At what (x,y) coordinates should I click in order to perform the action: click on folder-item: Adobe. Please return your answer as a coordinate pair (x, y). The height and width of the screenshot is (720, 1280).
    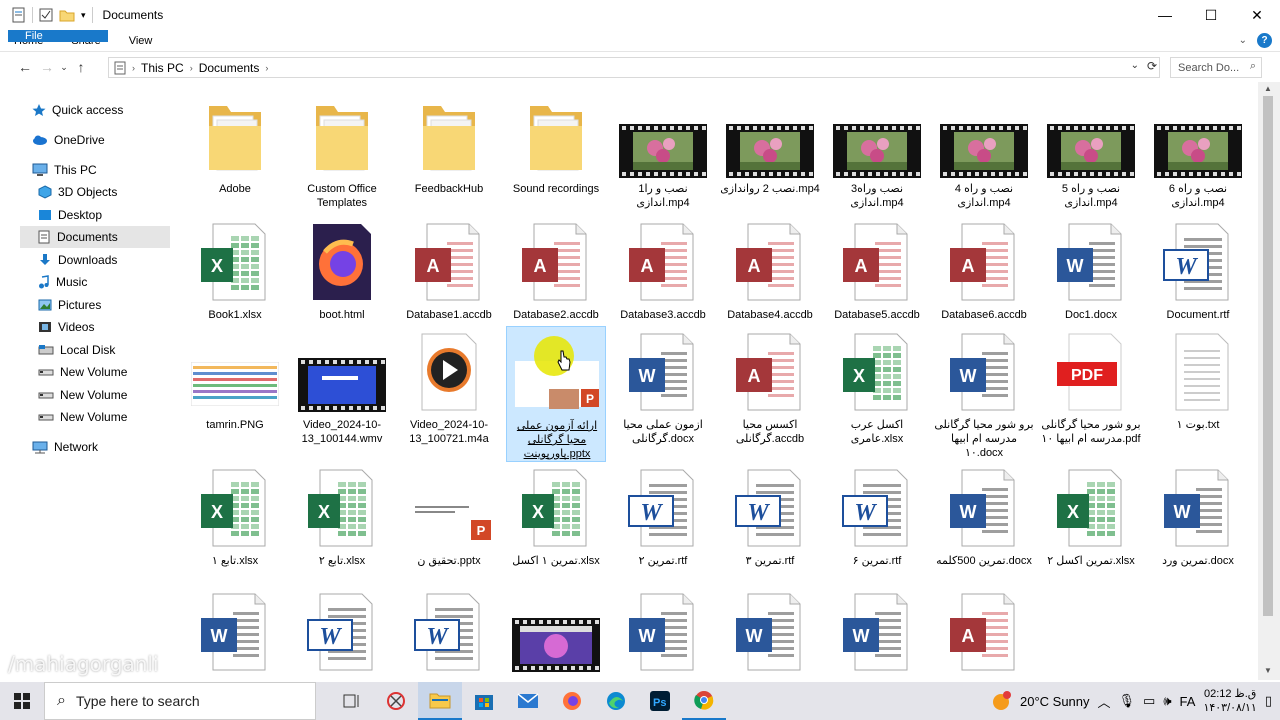
    Looking at the image, I should click on (235, 156).